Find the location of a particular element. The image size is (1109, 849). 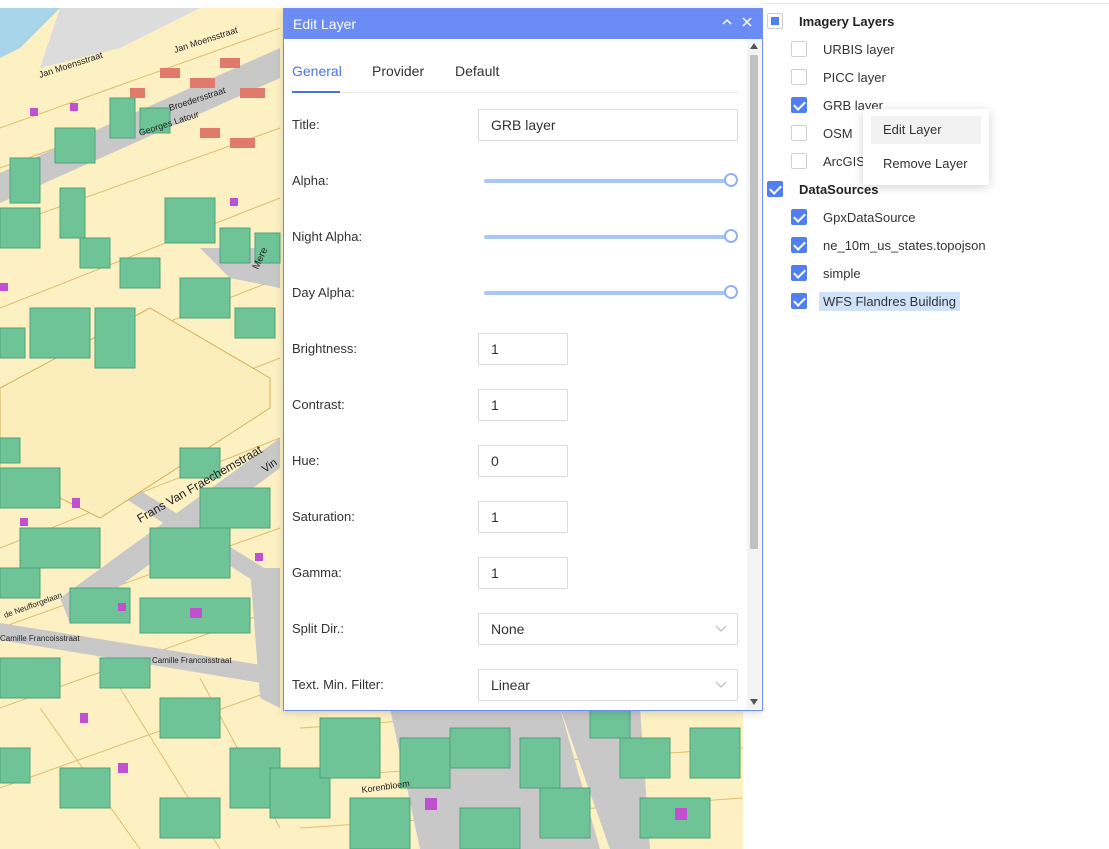

contrast-label: Contrast: is located at coordinates (318, 404).